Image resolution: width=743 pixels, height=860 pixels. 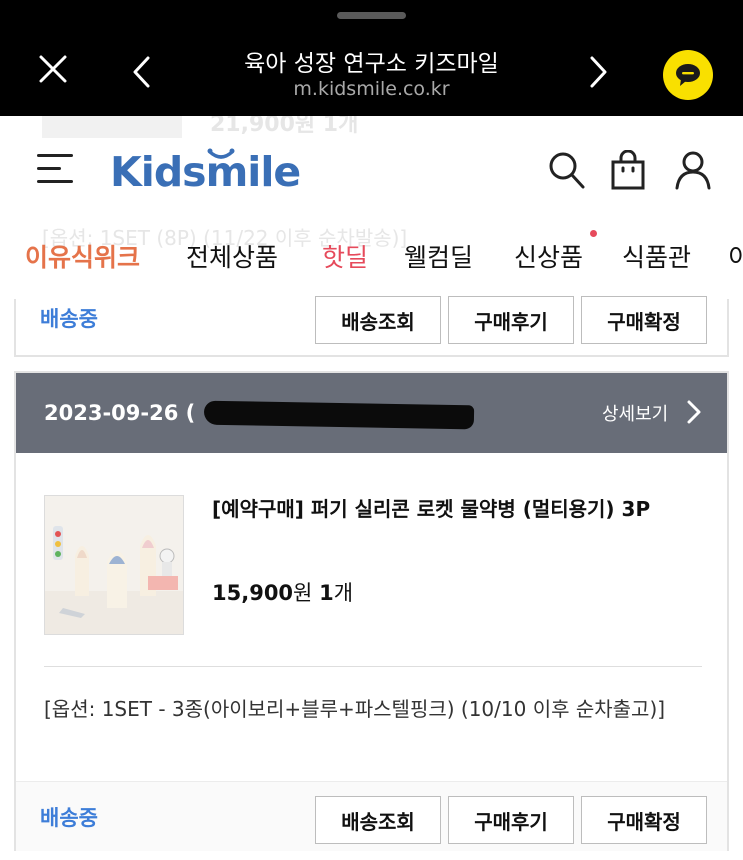 I want to click on order-date: 2023-09-26 (, so click(x=120, y=413).